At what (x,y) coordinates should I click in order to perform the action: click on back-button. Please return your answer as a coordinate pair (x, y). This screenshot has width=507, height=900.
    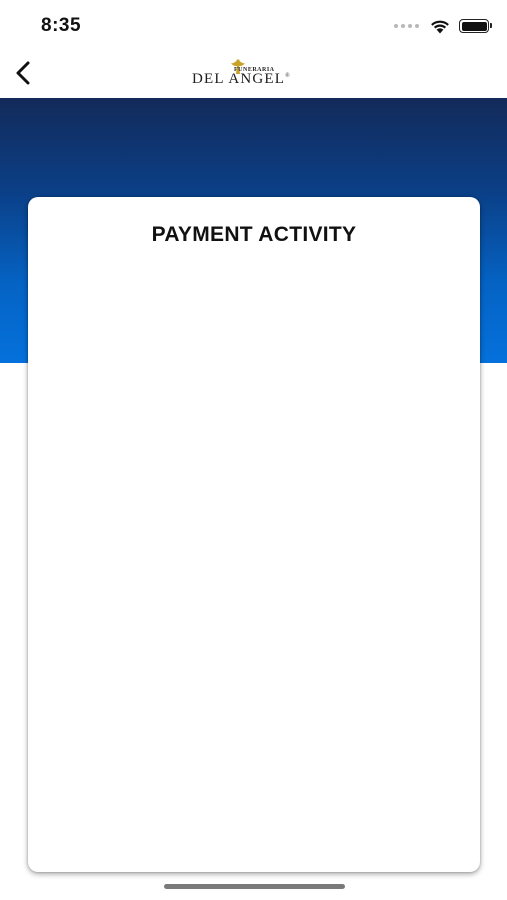
    Looking at the image, I should click on (23, 73).